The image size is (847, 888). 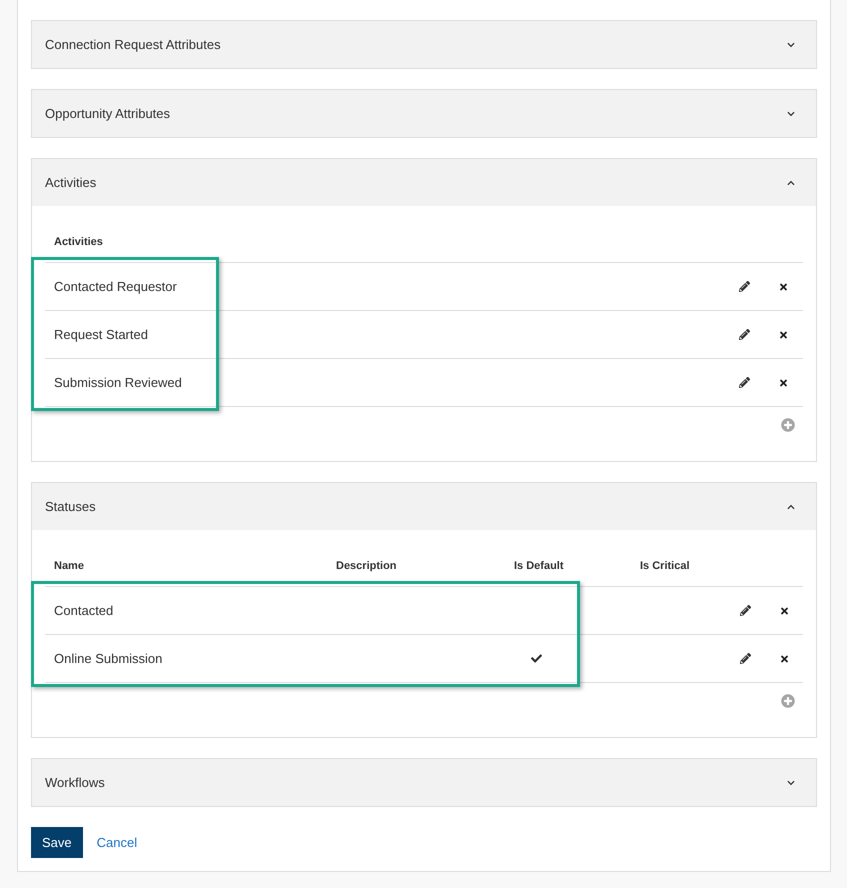 What do you see at coordinates (108, 658) in the screenshot?
I see `table-cell: Online Submission` at bounding box center [108, 658].